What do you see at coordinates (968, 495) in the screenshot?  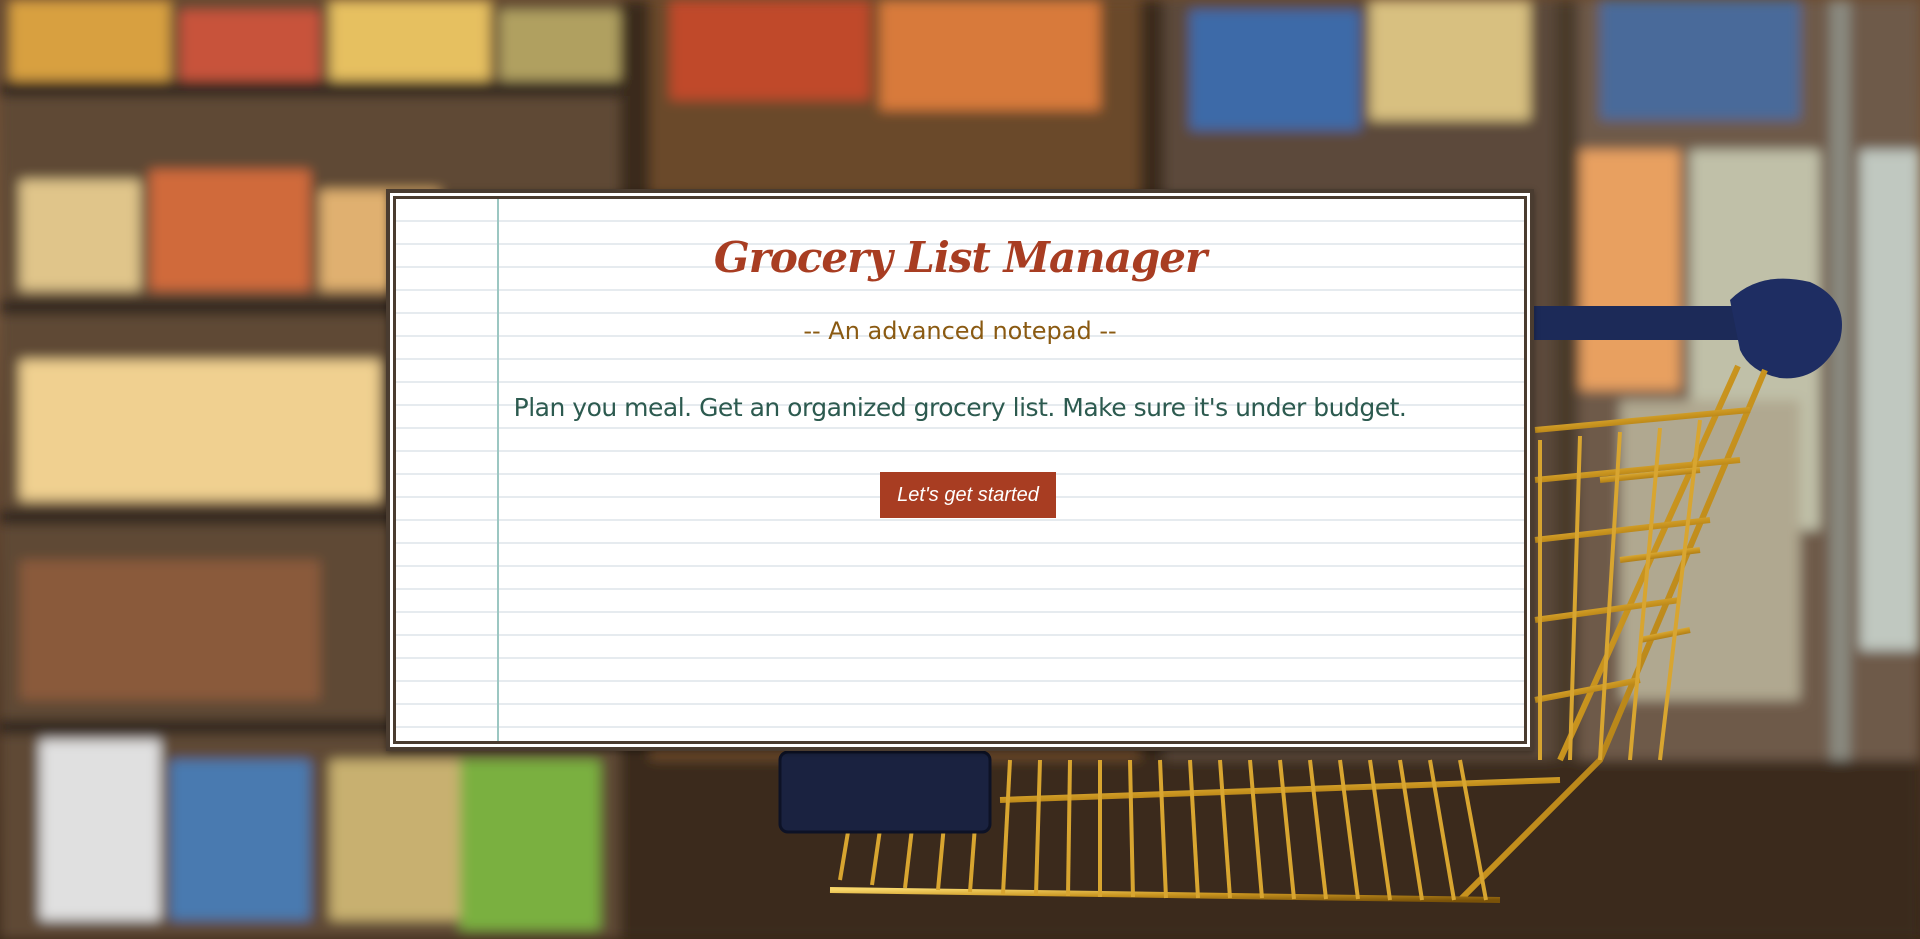 I see `get-started-button: Let's get started` at bounding box center [968, 495].